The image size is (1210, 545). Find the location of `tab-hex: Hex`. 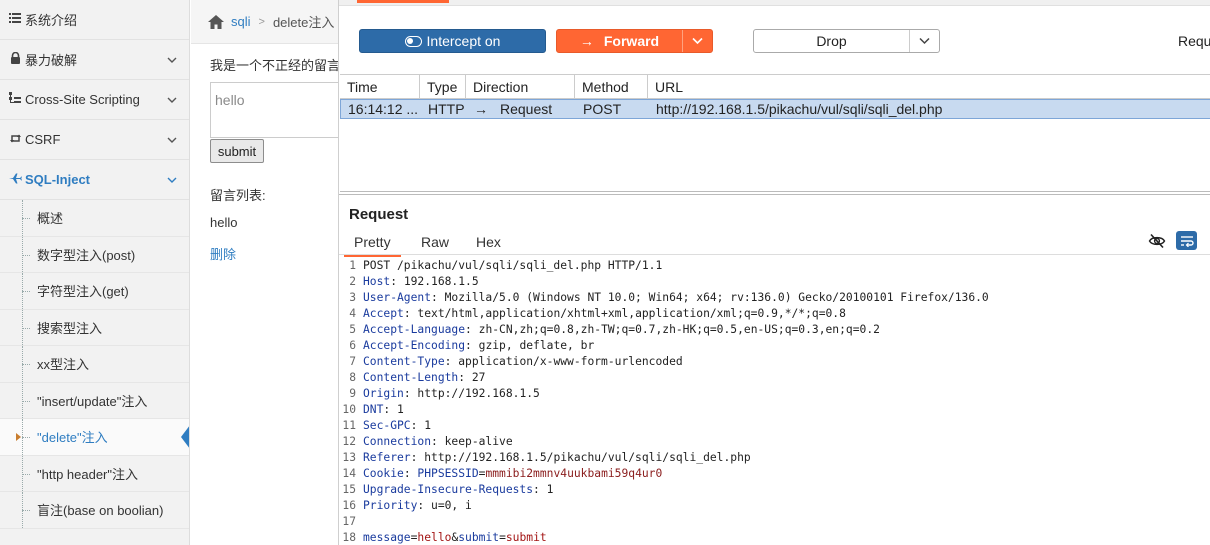

tab-hex: Hex is located at coordinates (488, 242).